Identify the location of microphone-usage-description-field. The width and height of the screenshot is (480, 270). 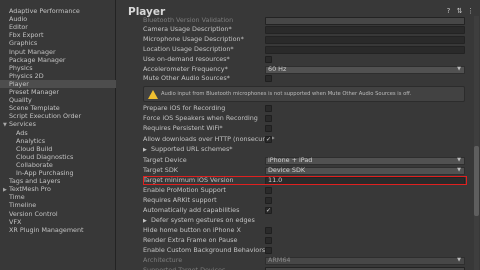
(365, 40).